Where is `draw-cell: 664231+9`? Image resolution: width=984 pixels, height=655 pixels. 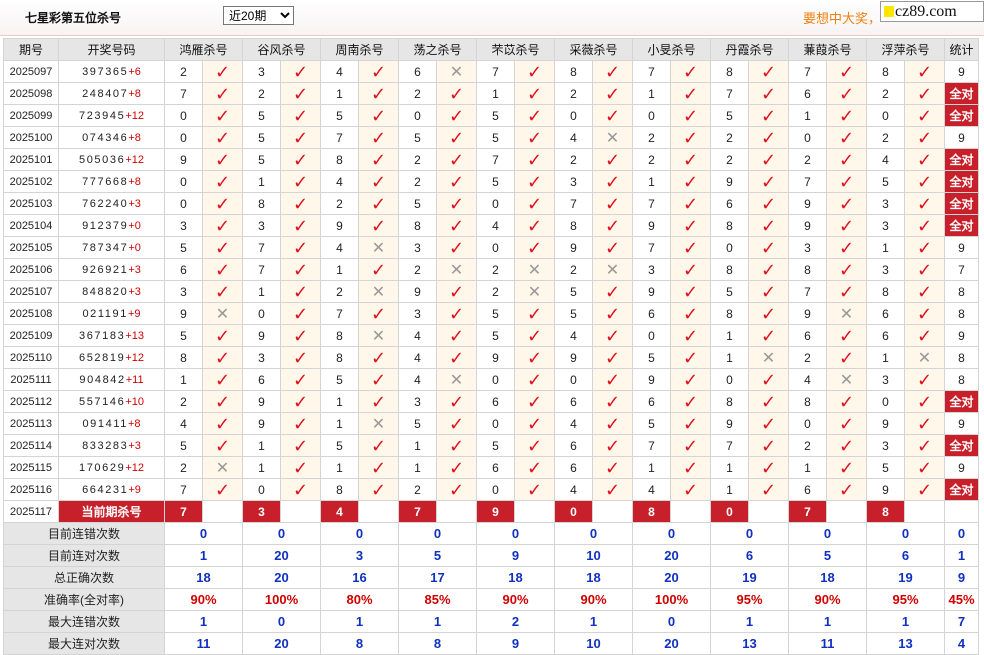
draw-cell: 664231+9 is located at coordinates (111, 489).